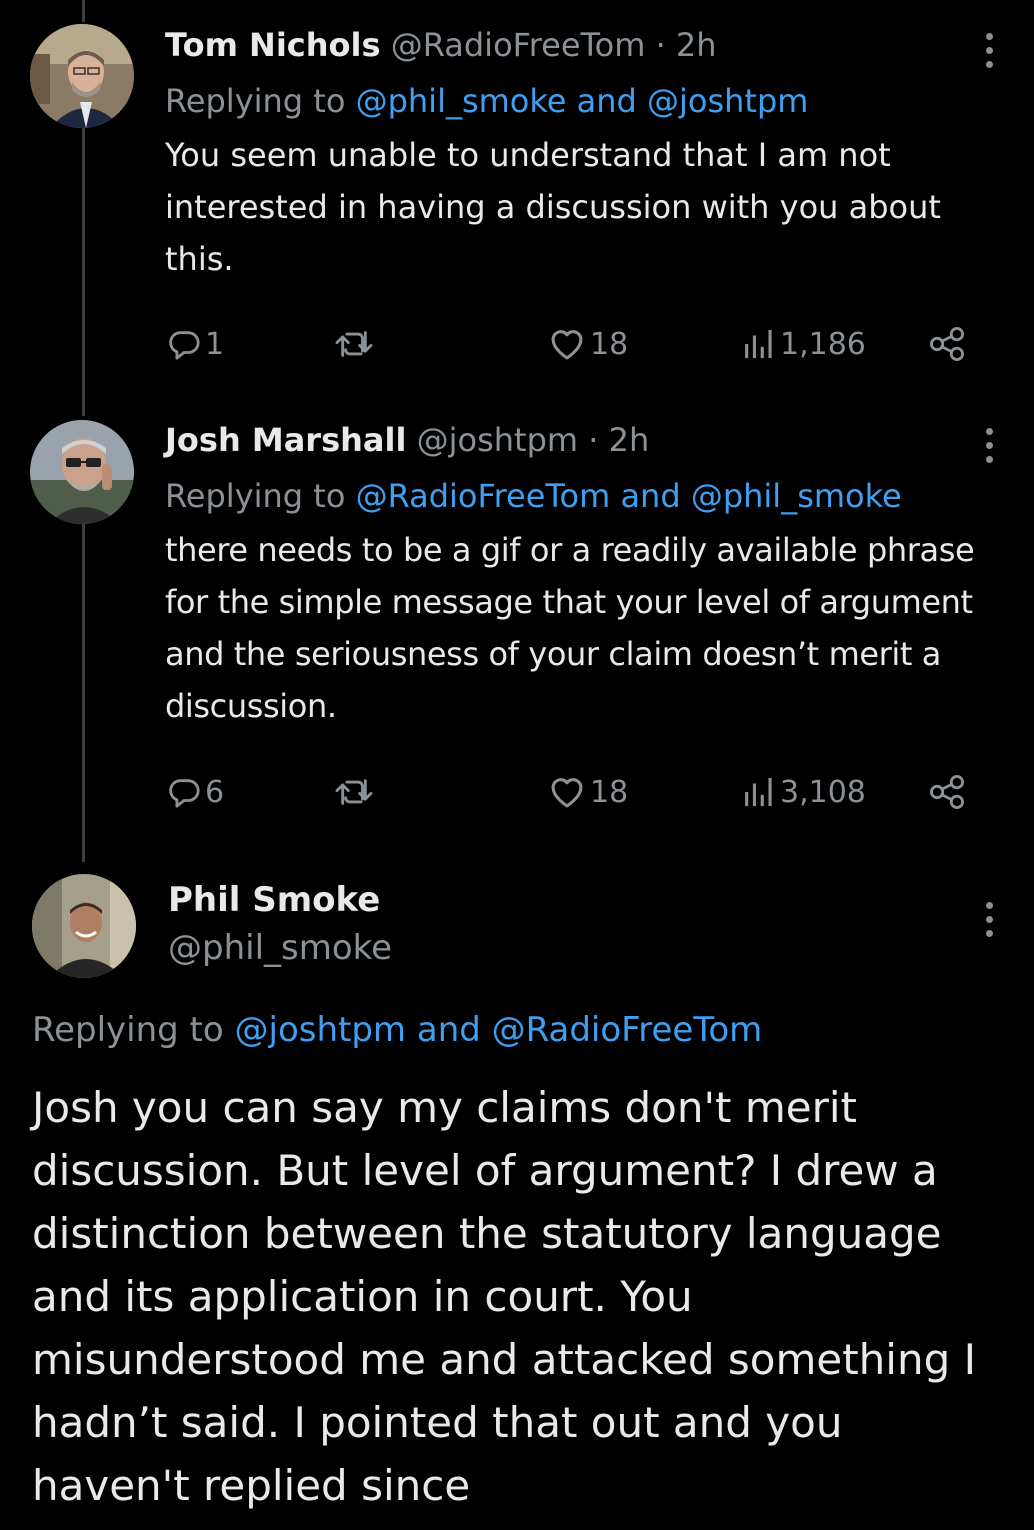 Image resolution: width=1034 pixels, height=1530 pixels. I want to click on author-name: Josh Marshall, so click(285, 440).